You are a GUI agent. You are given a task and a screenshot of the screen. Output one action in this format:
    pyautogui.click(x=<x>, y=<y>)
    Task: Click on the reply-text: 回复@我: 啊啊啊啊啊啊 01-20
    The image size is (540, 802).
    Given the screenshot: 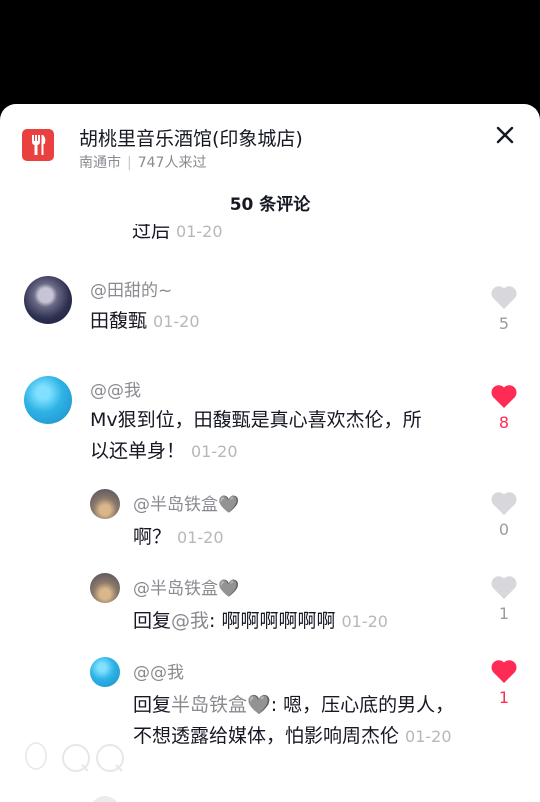 What is the action you would take?
    pyautogui.click(x=298, y=621)
    